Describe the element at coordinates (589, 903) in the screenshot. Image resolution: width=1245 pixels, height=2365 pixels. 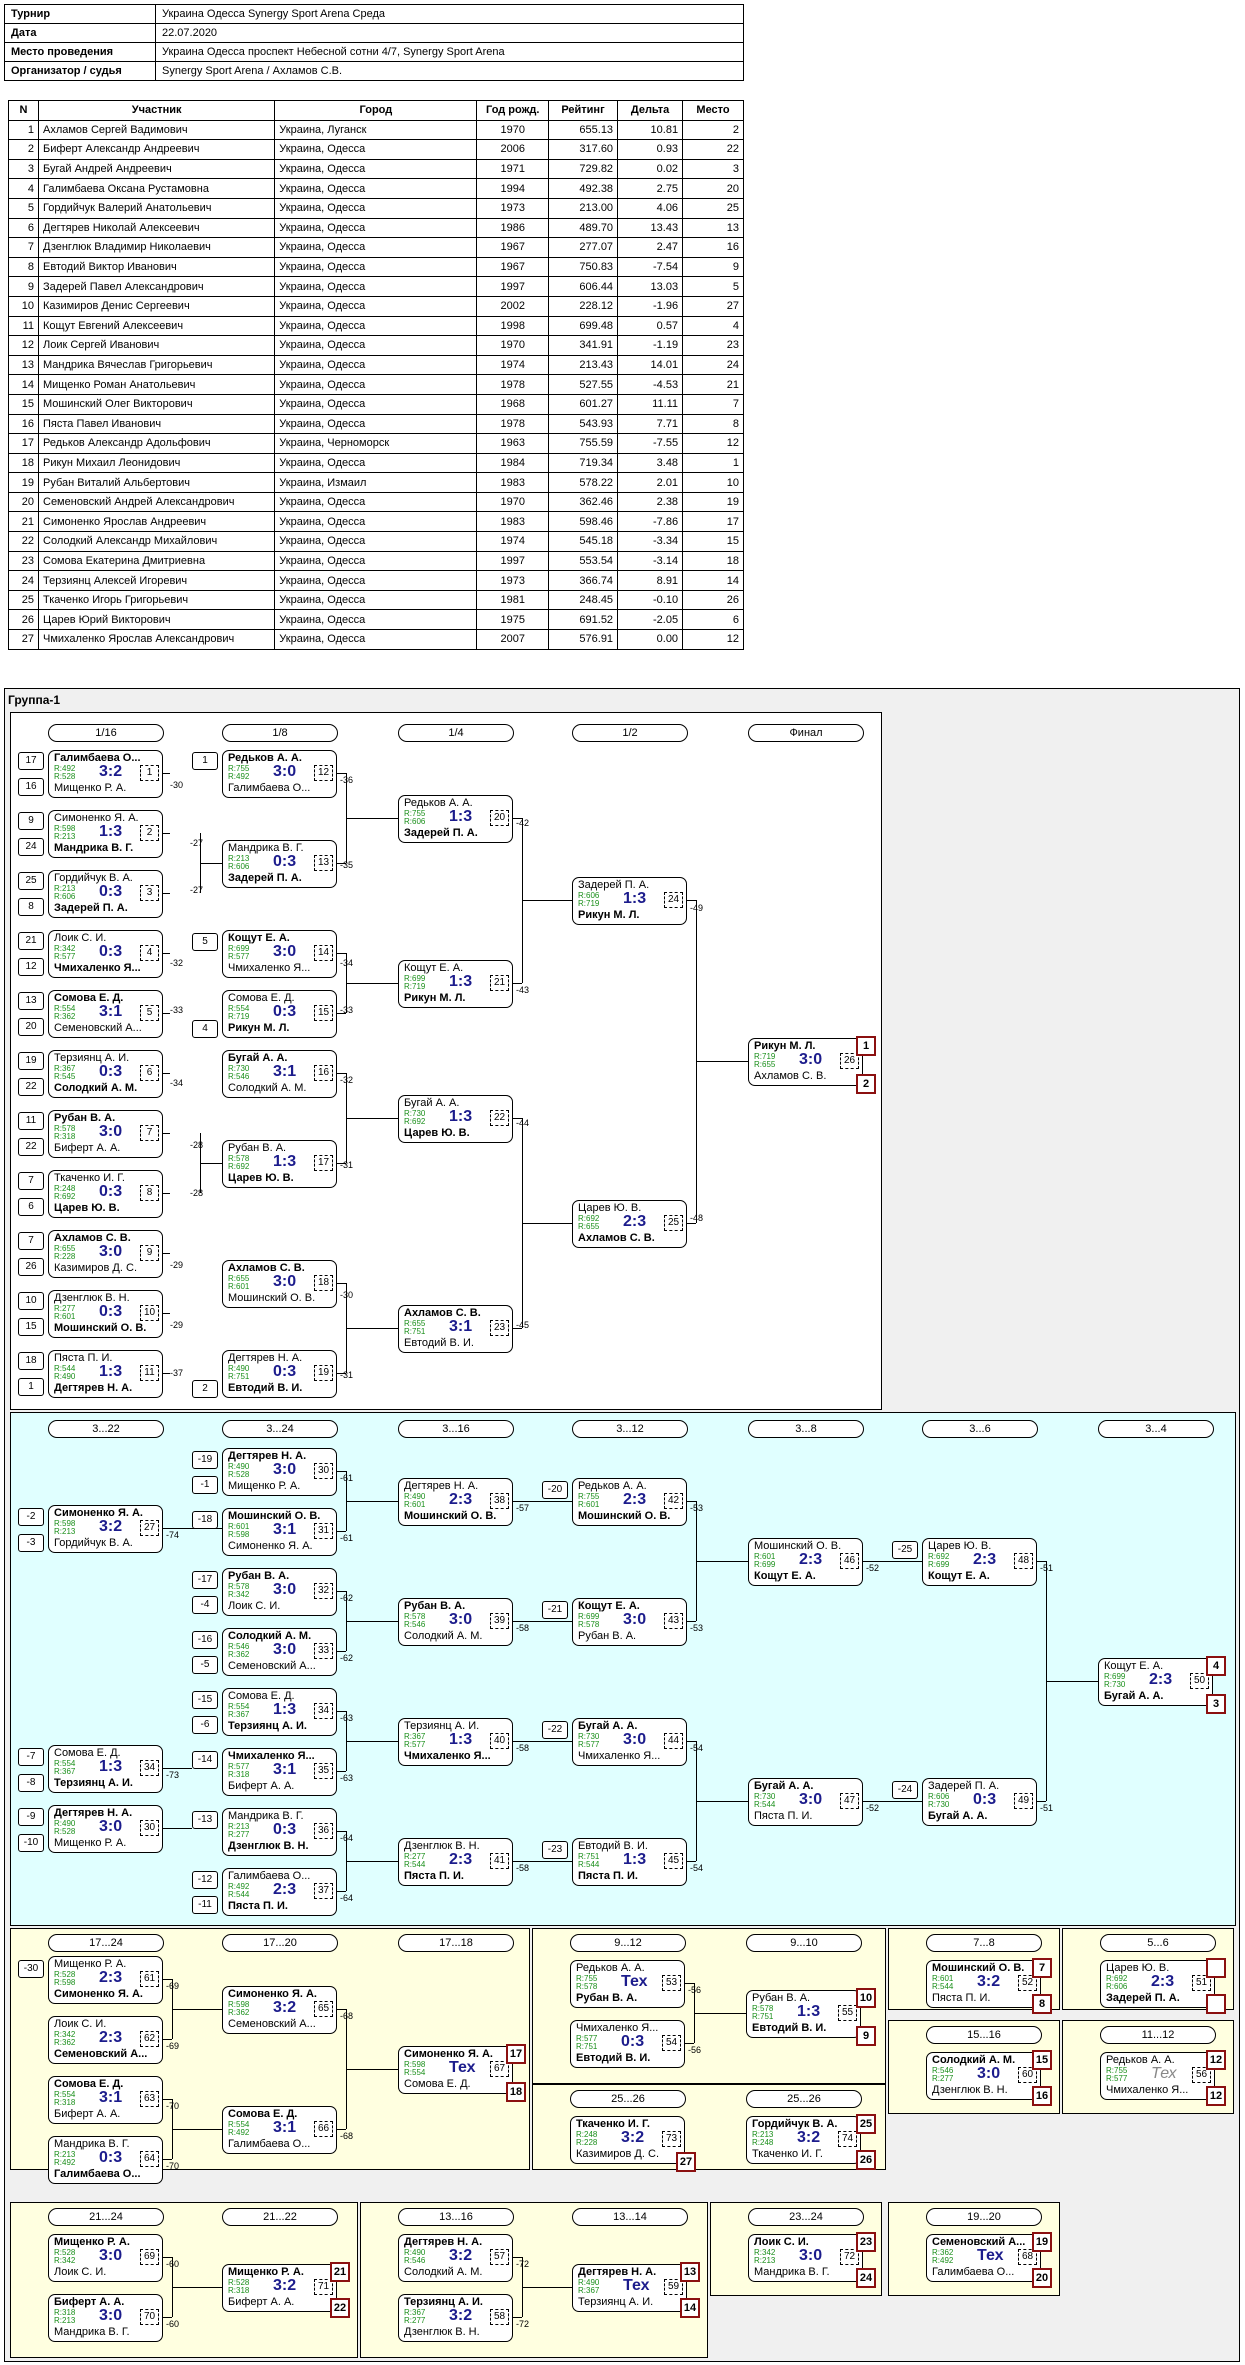
I see `rating-bottom: R:719` at that location.